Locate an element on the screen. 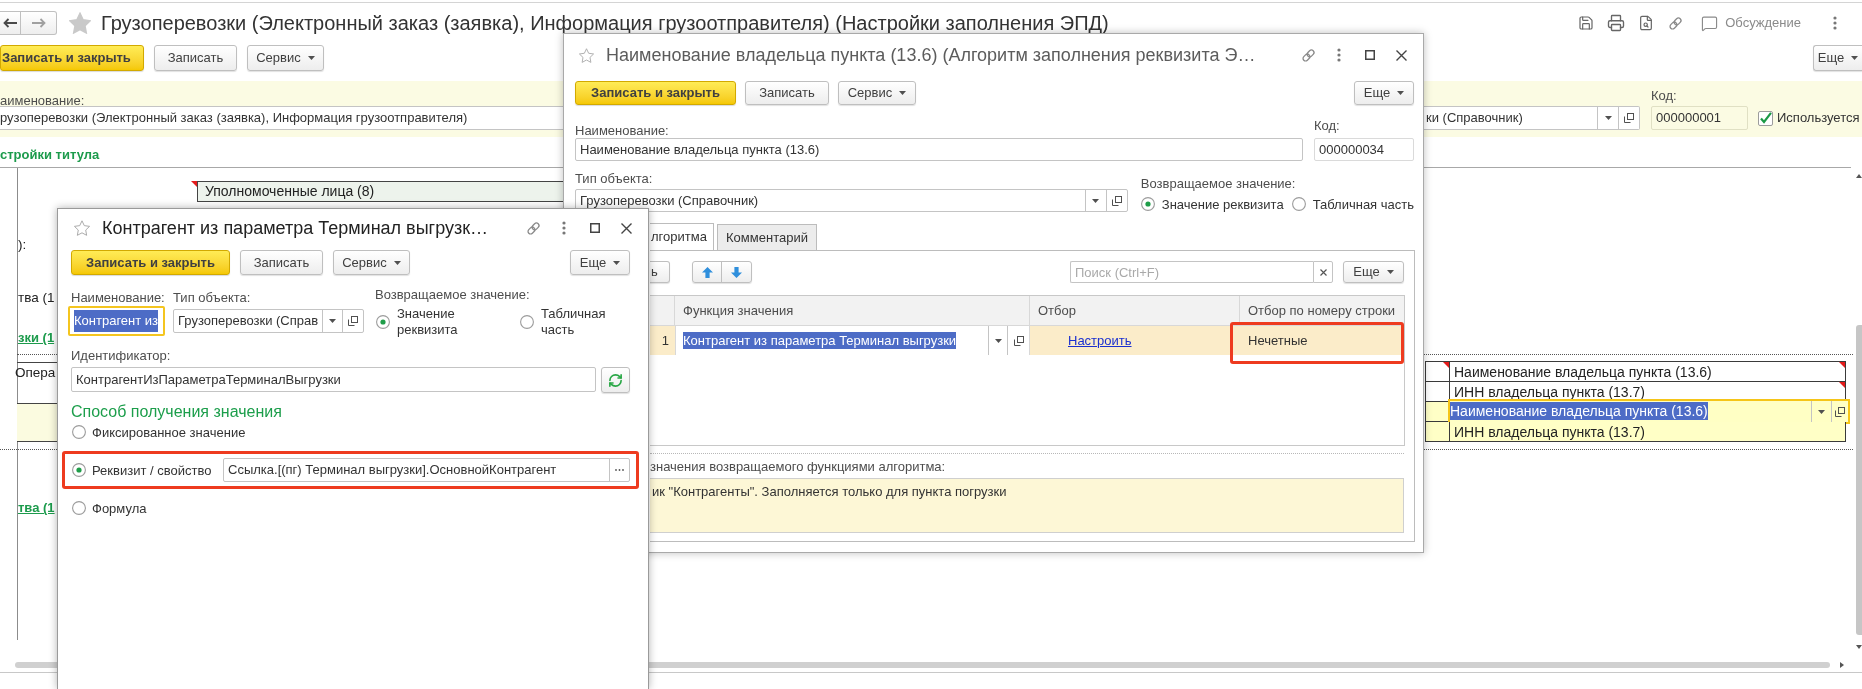 Image resolution: width=1862 pixels, height=689 pixels. scroll-up-icon is located at coordinates (1859, 176).